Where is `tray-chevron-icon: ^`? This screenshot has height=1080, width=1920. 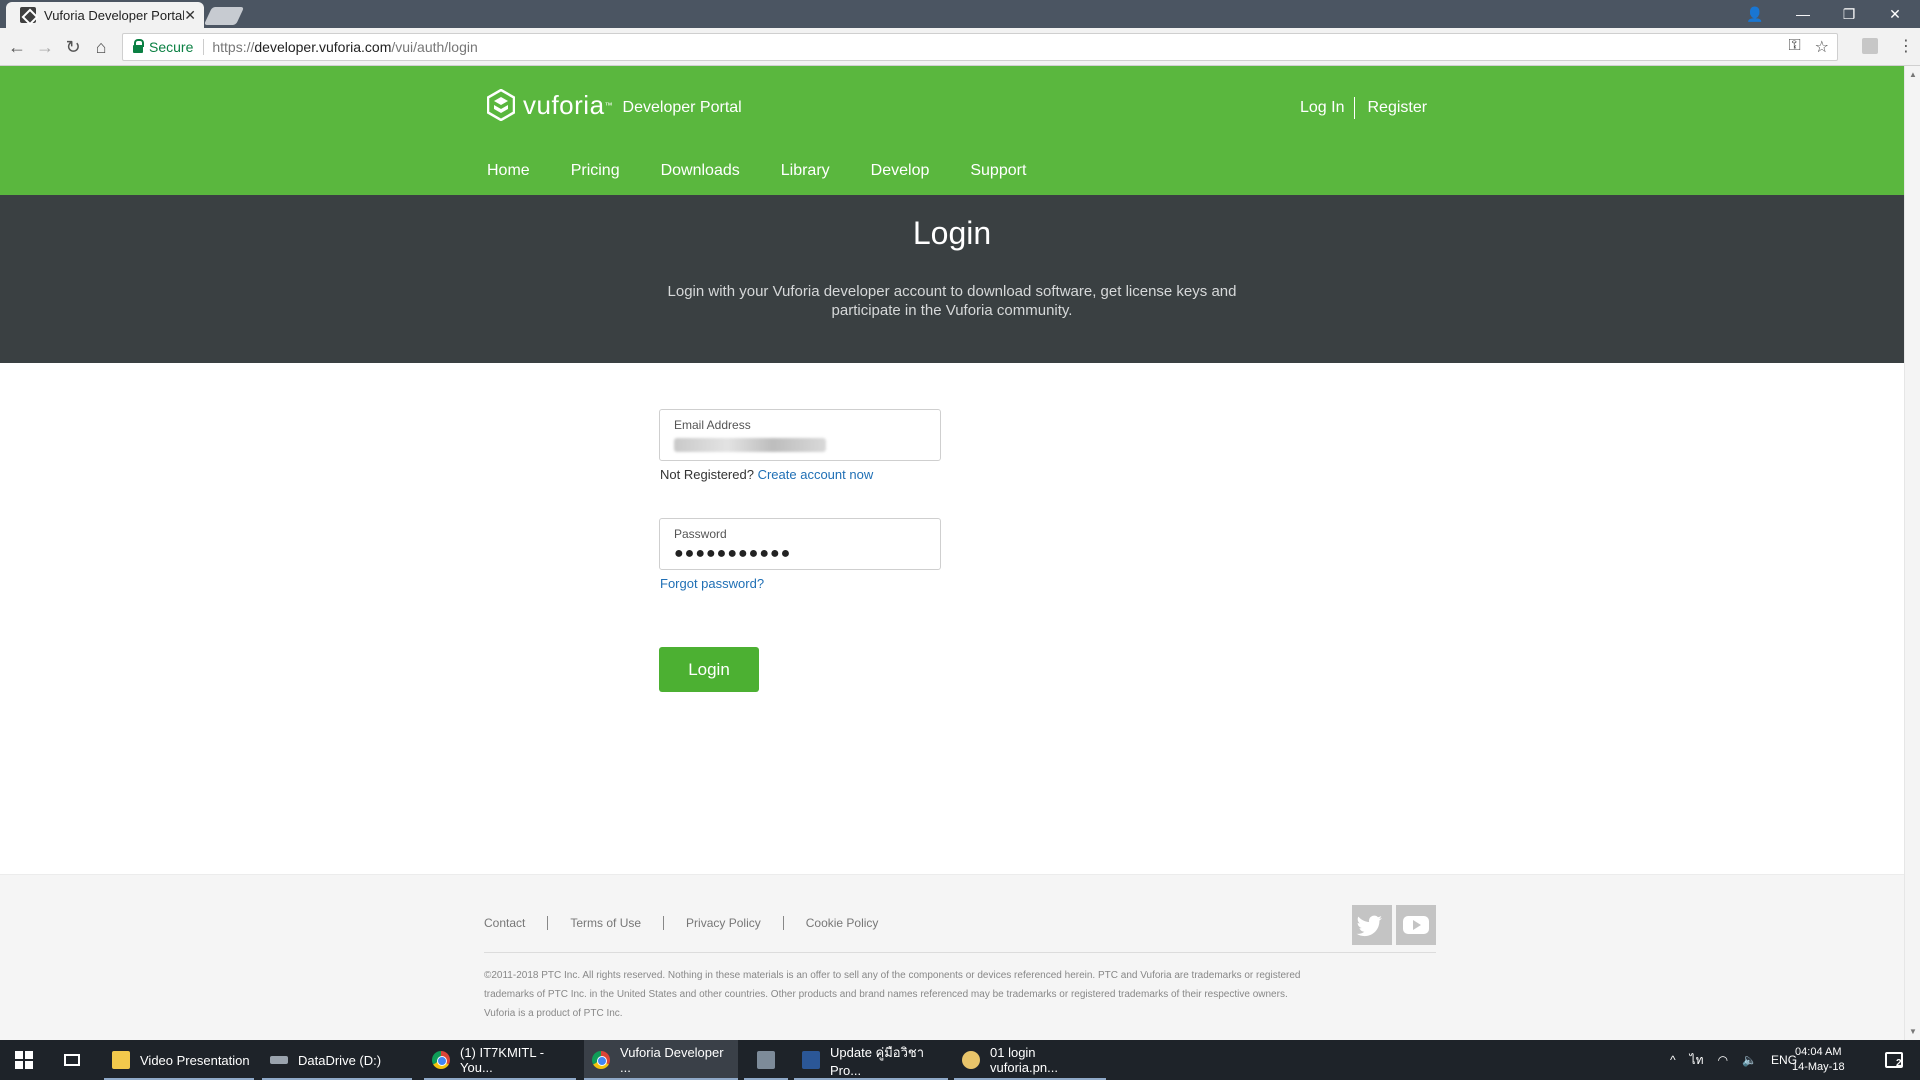
tray-chevron-icon: ^ is located at coordinates (1673, 1060).